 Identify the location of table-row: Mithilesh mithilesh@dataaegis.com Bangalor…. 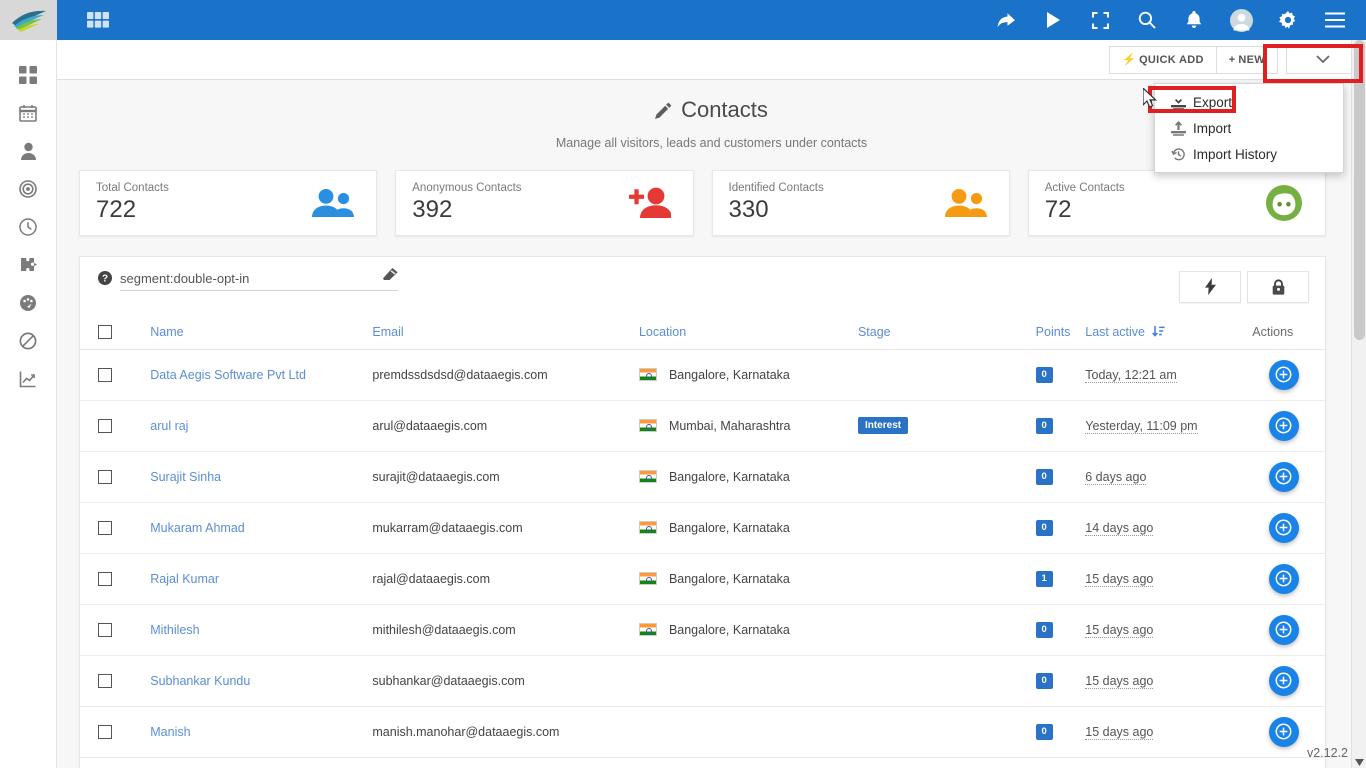
(702, 630).